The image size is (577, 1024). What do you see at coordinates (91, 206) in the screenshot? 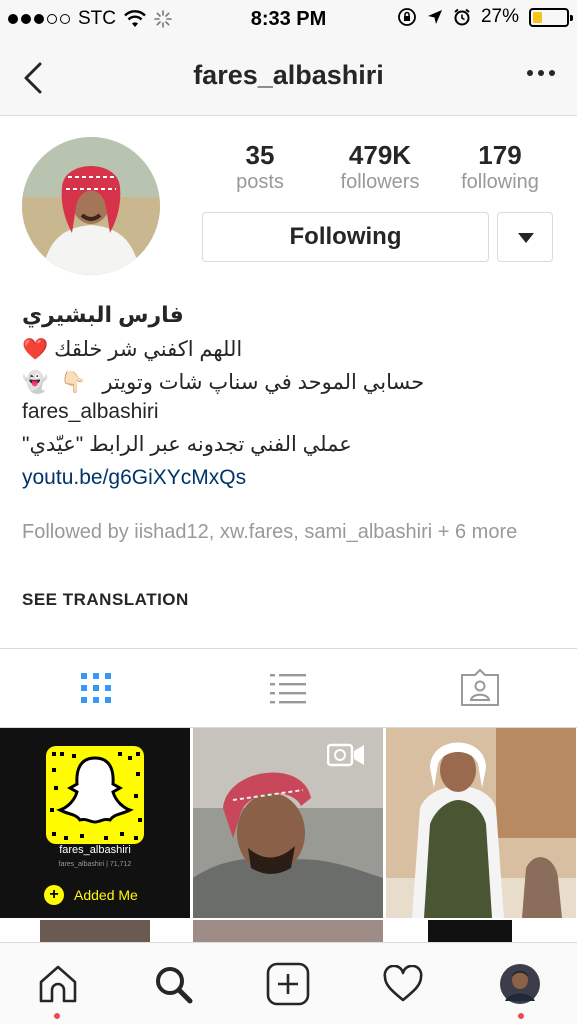
I see `profile-avatar` at bounding box center [91, 206].